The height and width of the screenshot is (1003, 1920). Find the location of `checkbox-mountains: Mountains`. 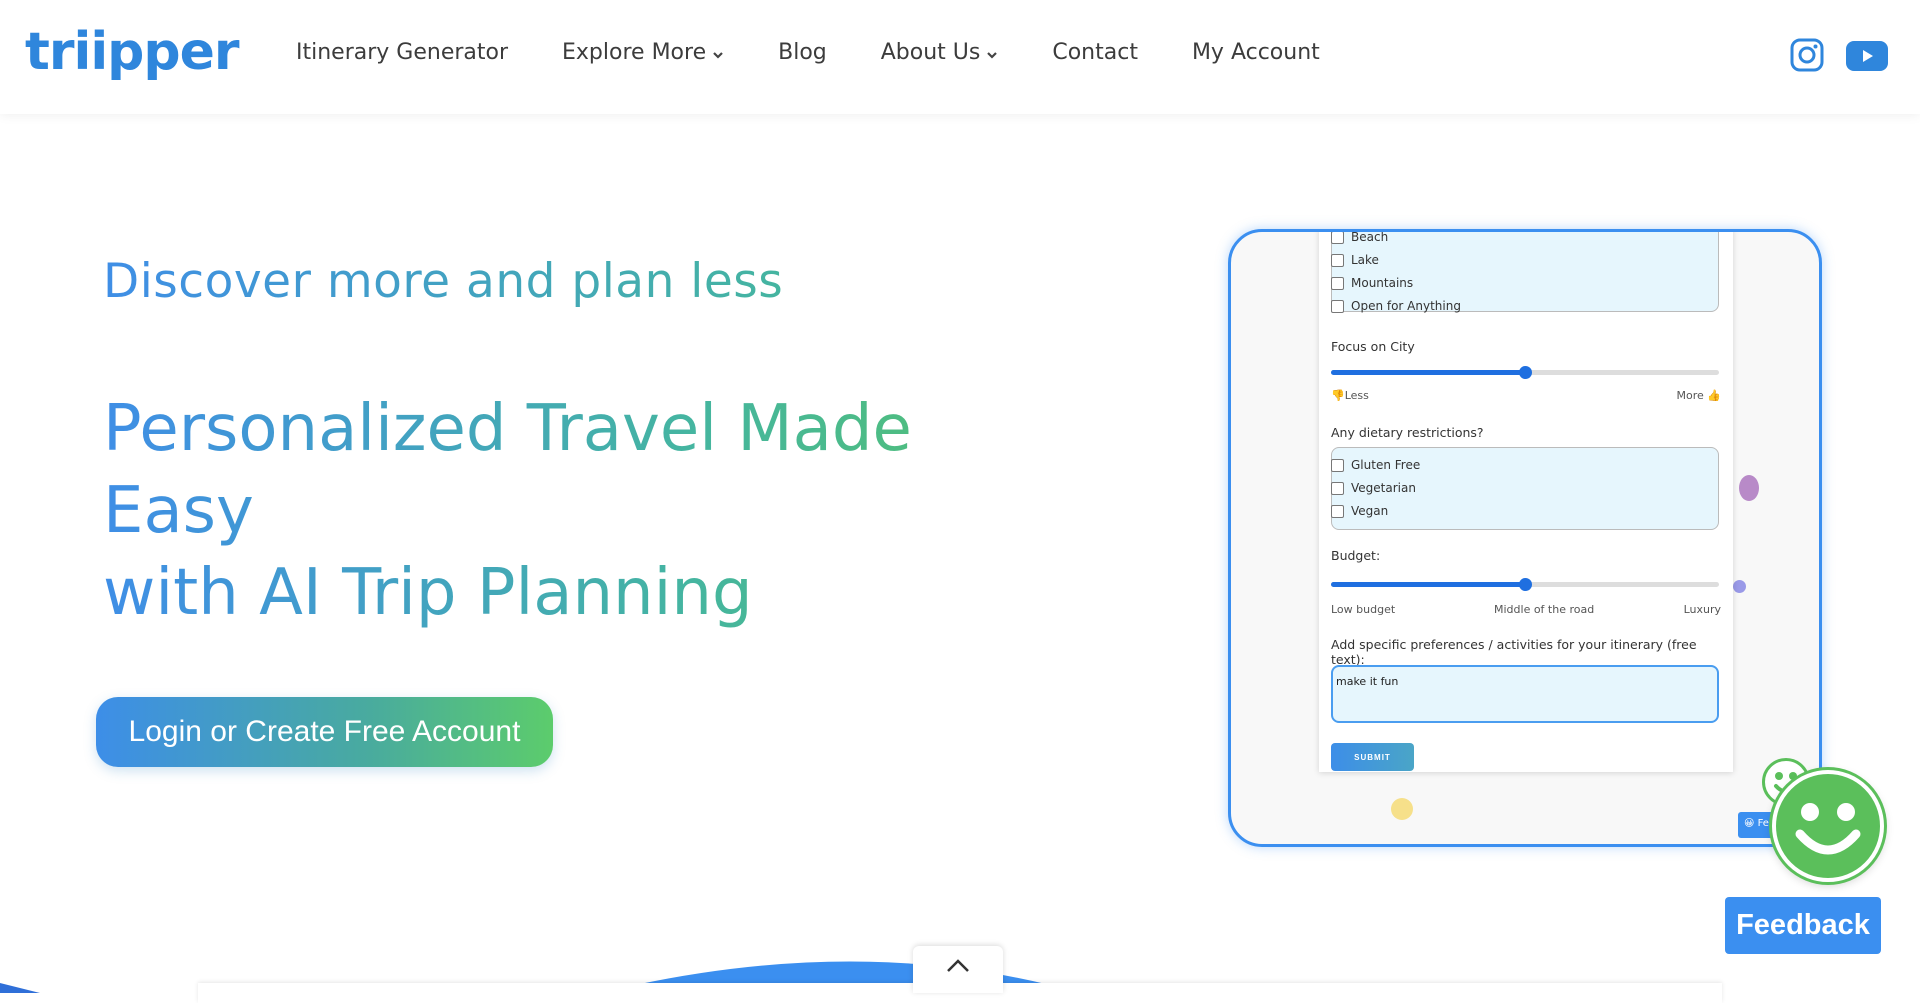

checkbox-mountains: Mountains is located at coordinates (1372, 283).